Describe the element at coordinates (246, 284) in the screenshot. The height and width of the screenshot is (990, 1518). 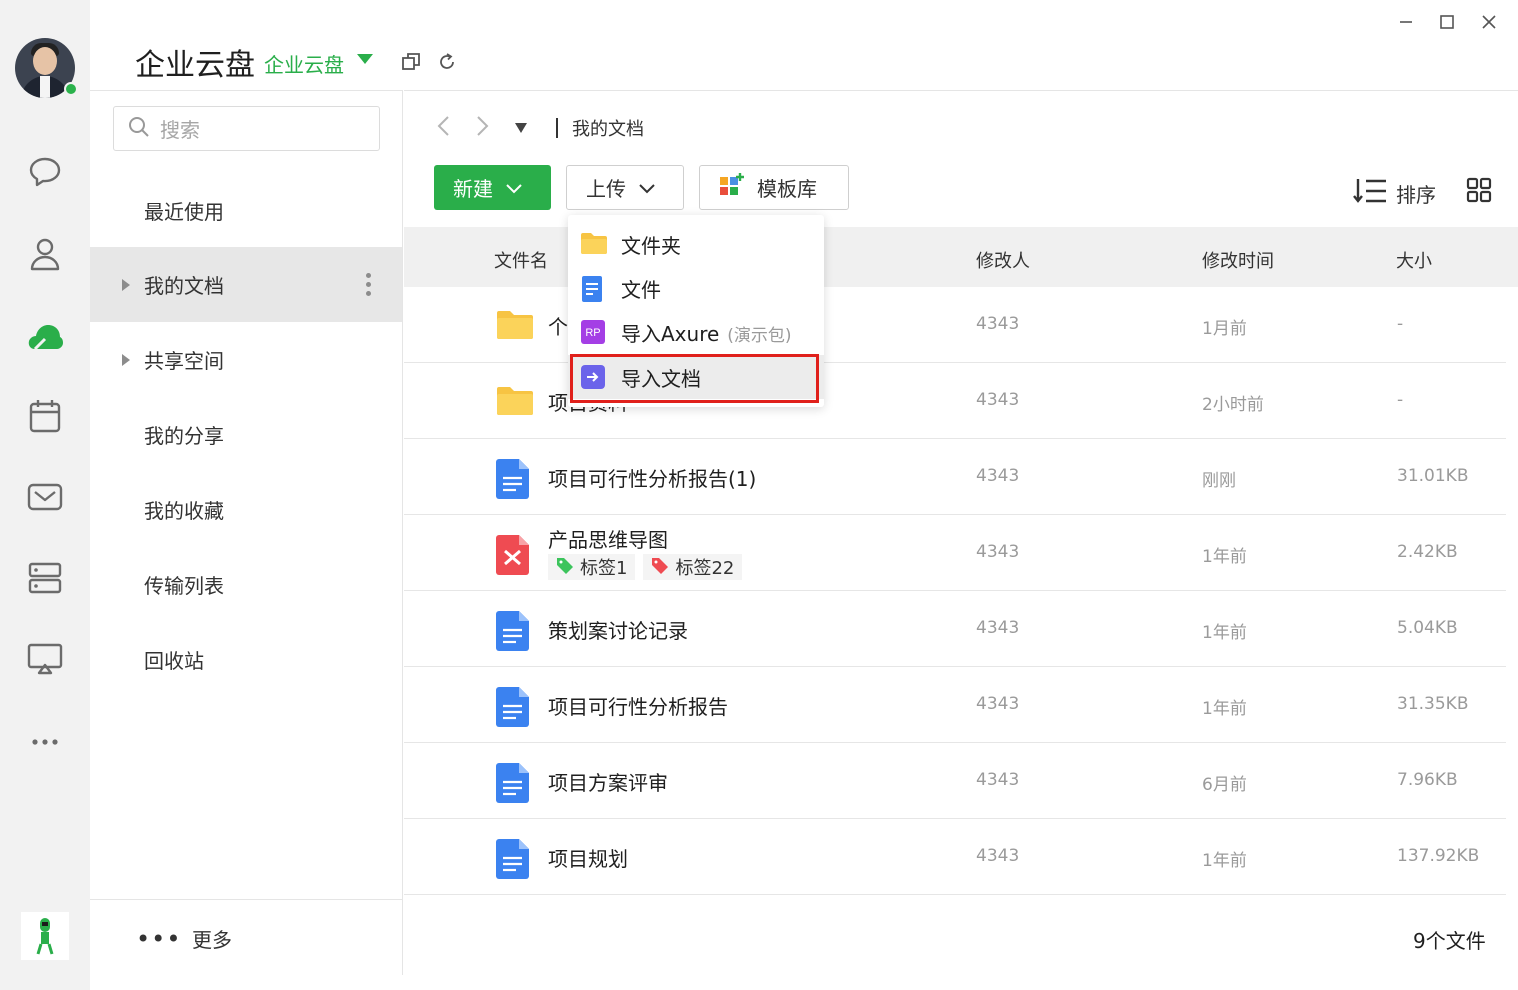
I see `sidebar-item-my-docs: 我的文档` at that location.